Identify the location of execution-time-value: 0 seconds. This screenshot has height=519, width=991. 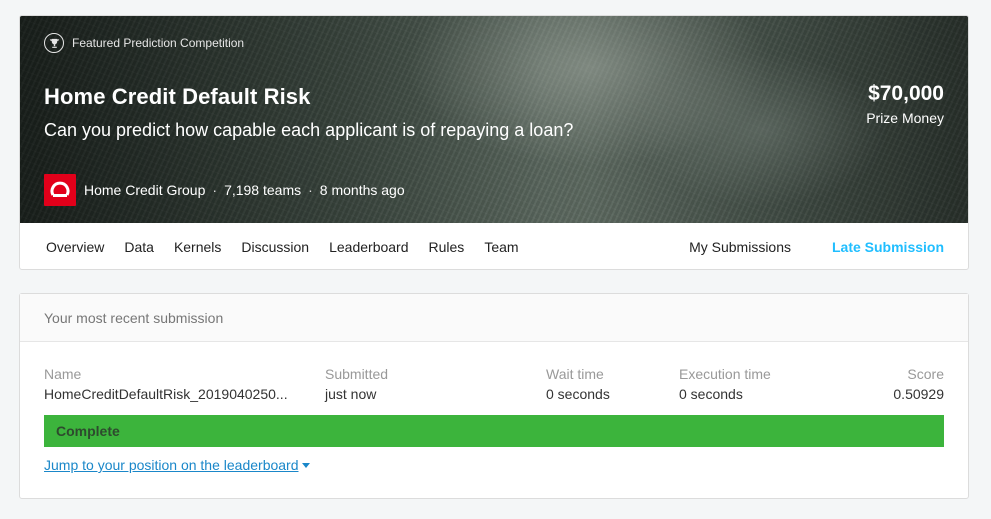
(711, 394).